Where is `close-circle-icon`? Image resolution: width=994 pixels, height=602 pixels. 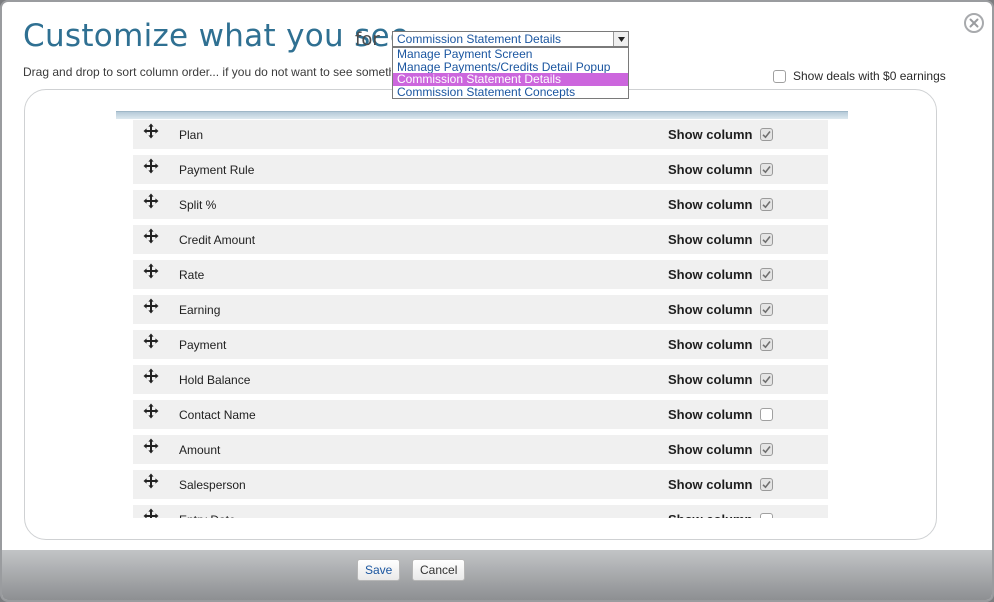
close-circle-icon is located at coordinates (974, 23).